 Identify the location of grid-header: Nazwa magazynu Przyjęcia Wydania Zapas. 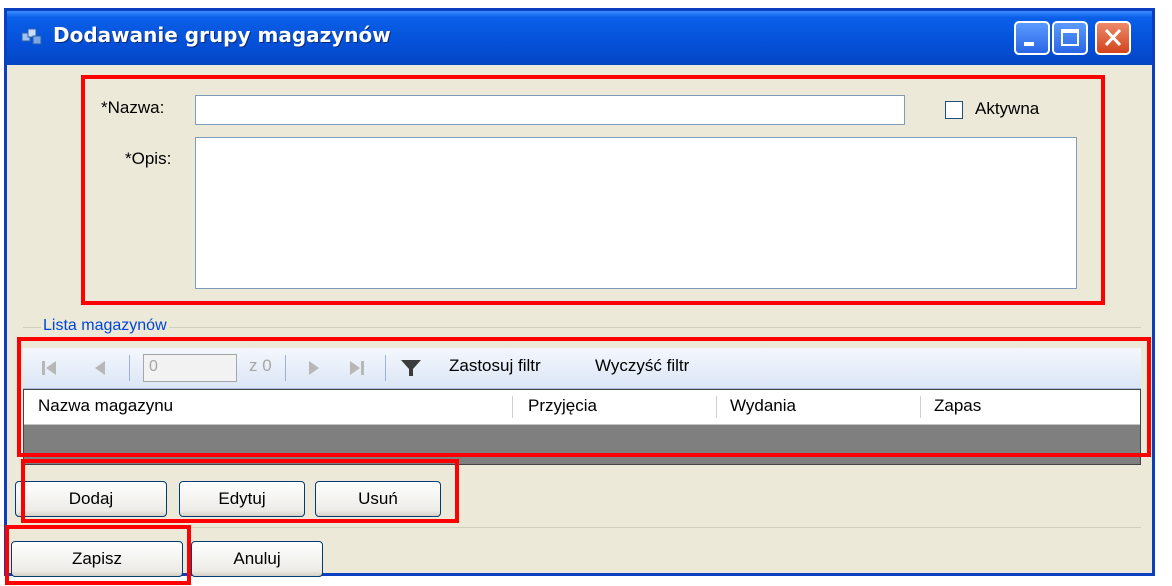
(582, 407).